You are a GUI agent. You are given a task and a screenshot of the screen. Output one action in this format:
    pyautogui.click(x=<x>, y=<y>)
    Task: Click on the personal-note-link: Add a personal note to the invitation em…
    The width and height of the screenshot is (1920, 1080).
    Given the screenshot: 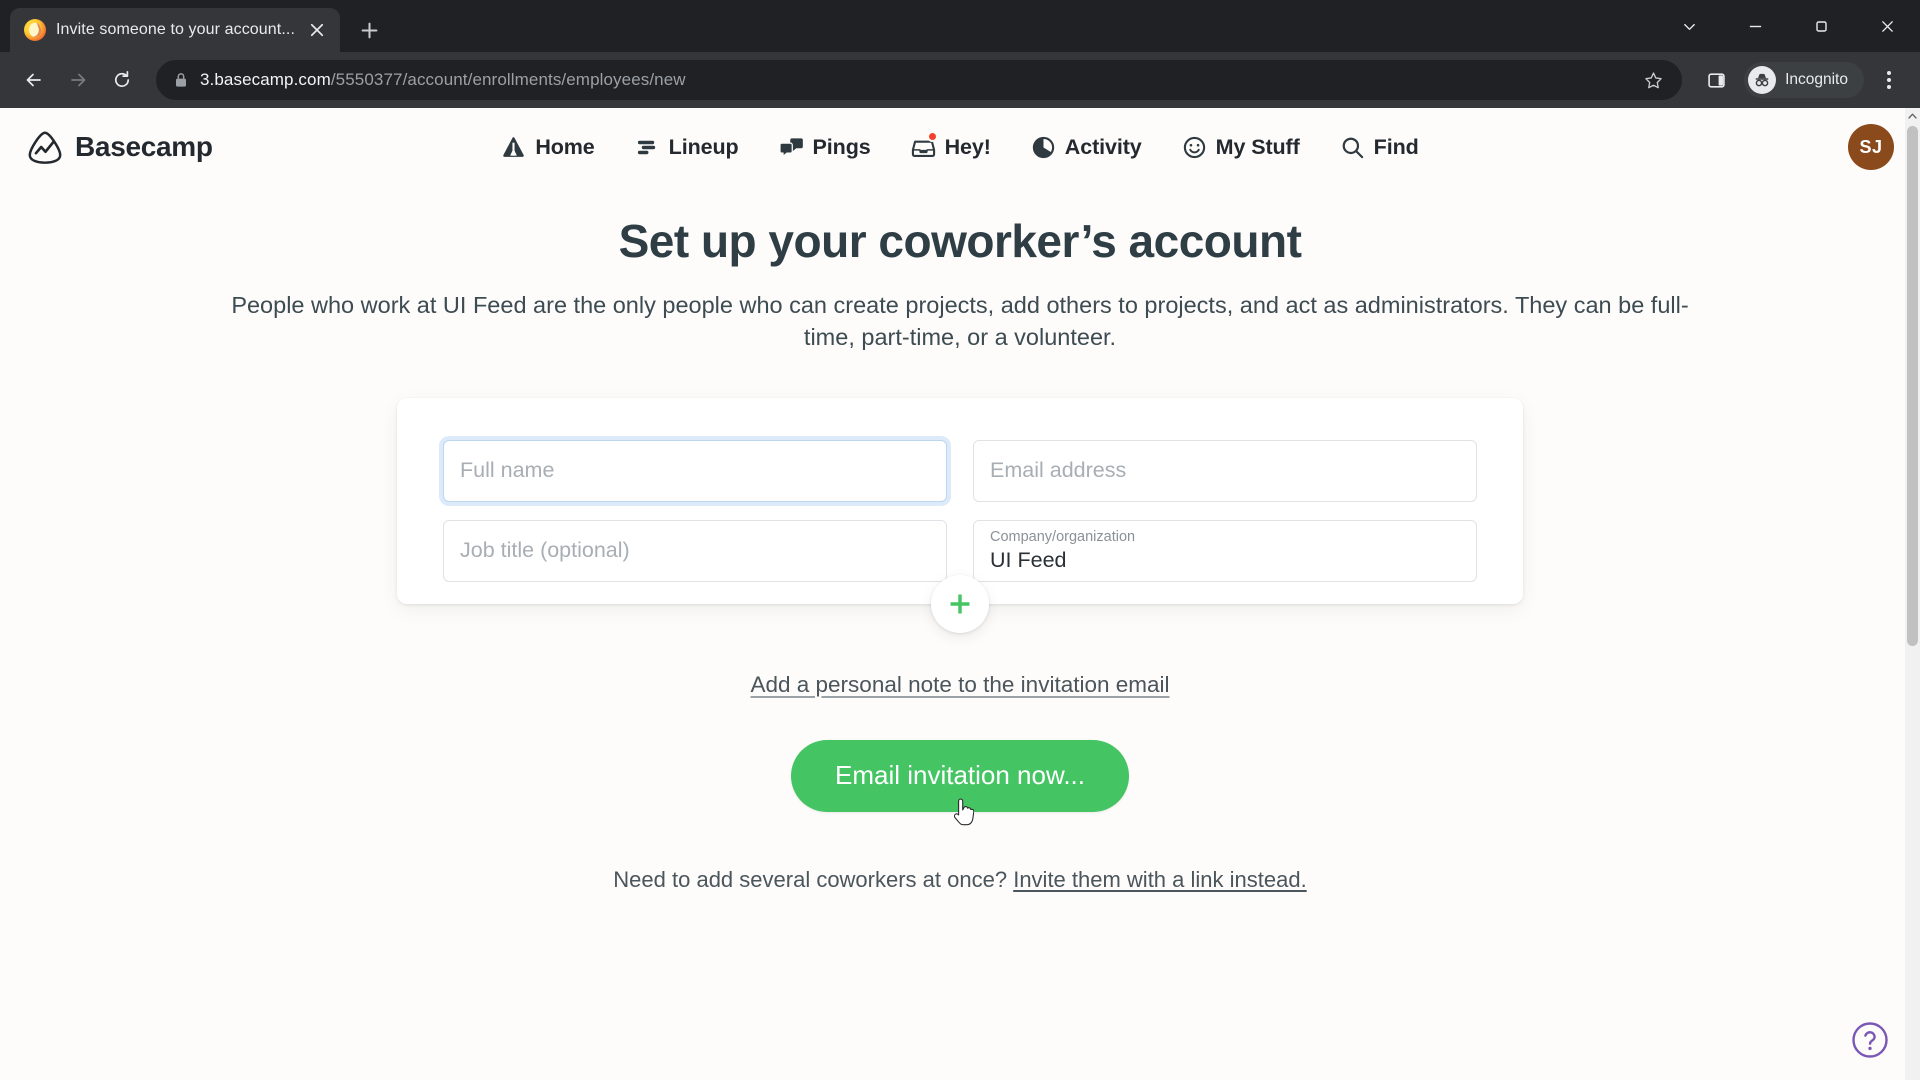 What is the action you would take?
    pyautogui.click(x=959, y=685)
    